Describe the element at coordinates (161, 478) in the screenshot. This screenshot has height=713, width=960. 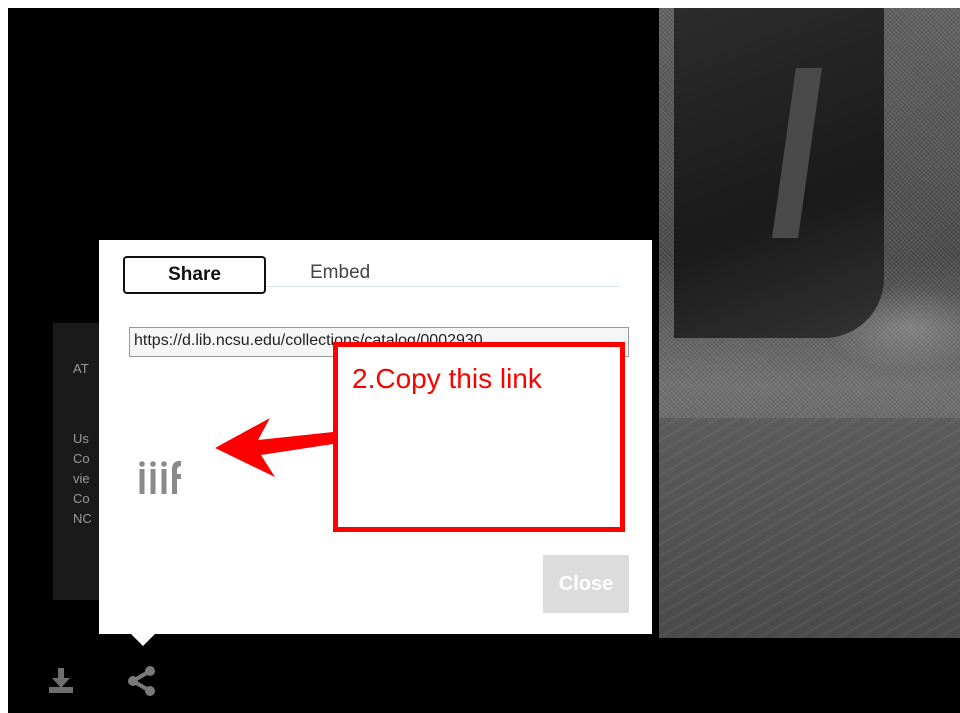
I see `iiif-icon` at that location.